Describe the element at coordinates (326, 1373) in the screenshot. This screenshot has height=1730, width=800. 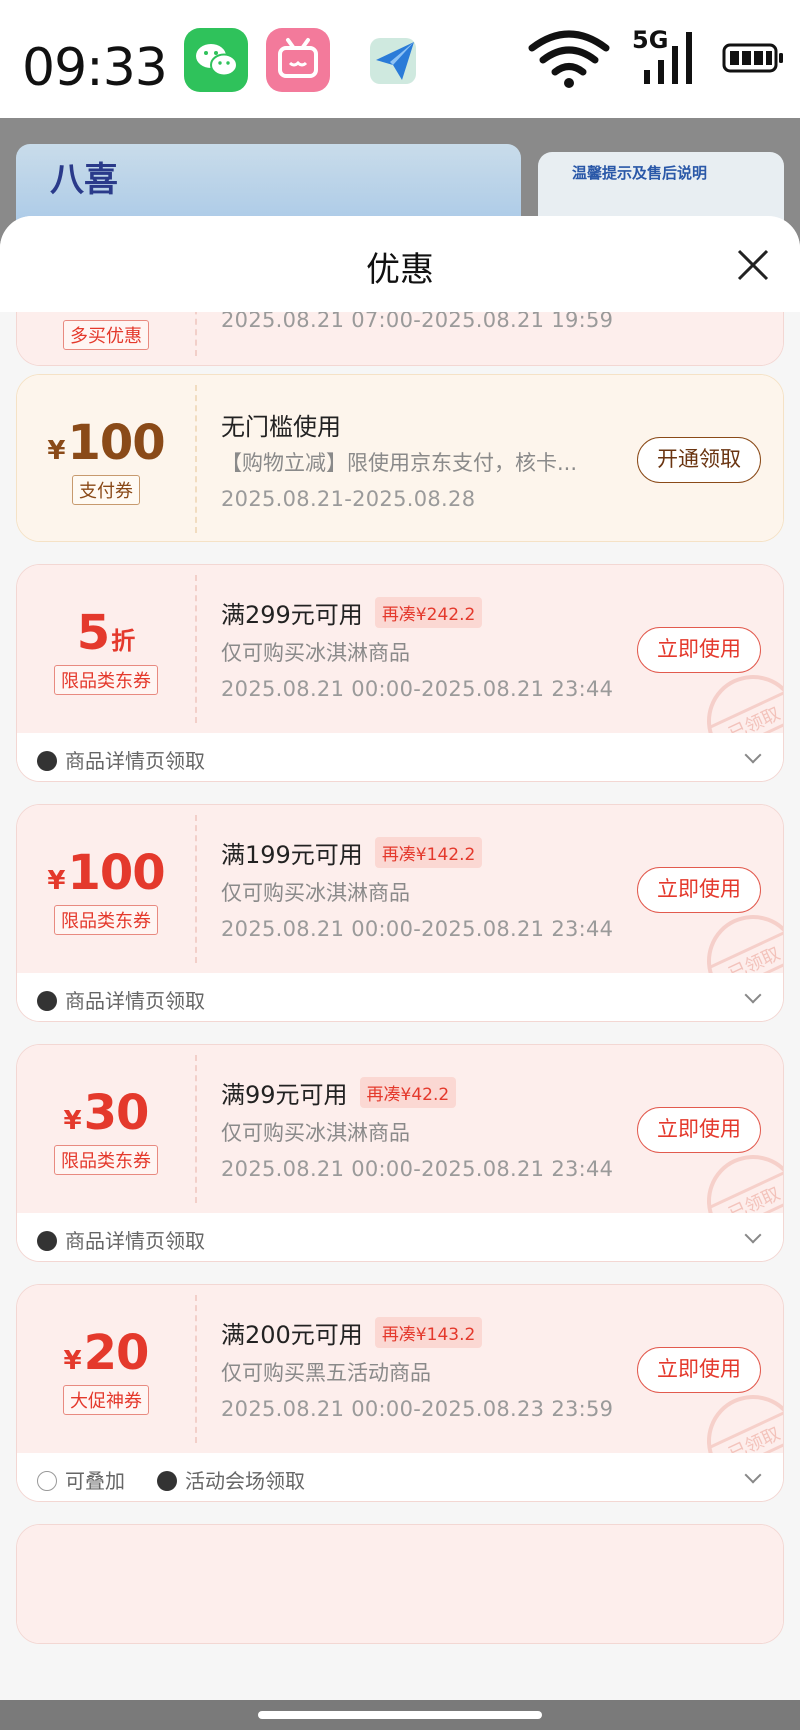
I see `coupon-description: 仅可购买黑五活动商品` at that location.